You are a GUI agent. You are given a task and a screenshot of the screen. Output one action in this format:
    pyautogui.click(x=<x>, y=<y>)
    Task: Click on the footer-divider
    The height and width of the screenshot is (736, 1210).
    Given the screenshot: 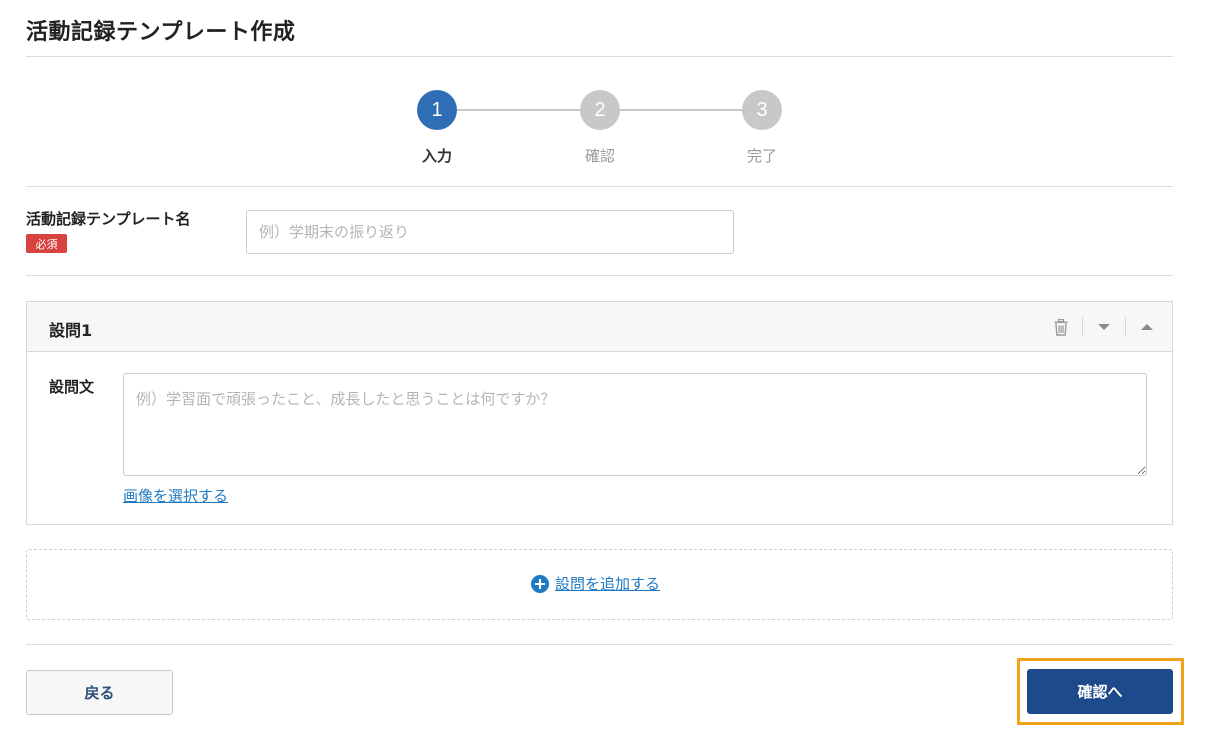 What is the action you would take?
    pyautogui.click(x=599, y=644)
    